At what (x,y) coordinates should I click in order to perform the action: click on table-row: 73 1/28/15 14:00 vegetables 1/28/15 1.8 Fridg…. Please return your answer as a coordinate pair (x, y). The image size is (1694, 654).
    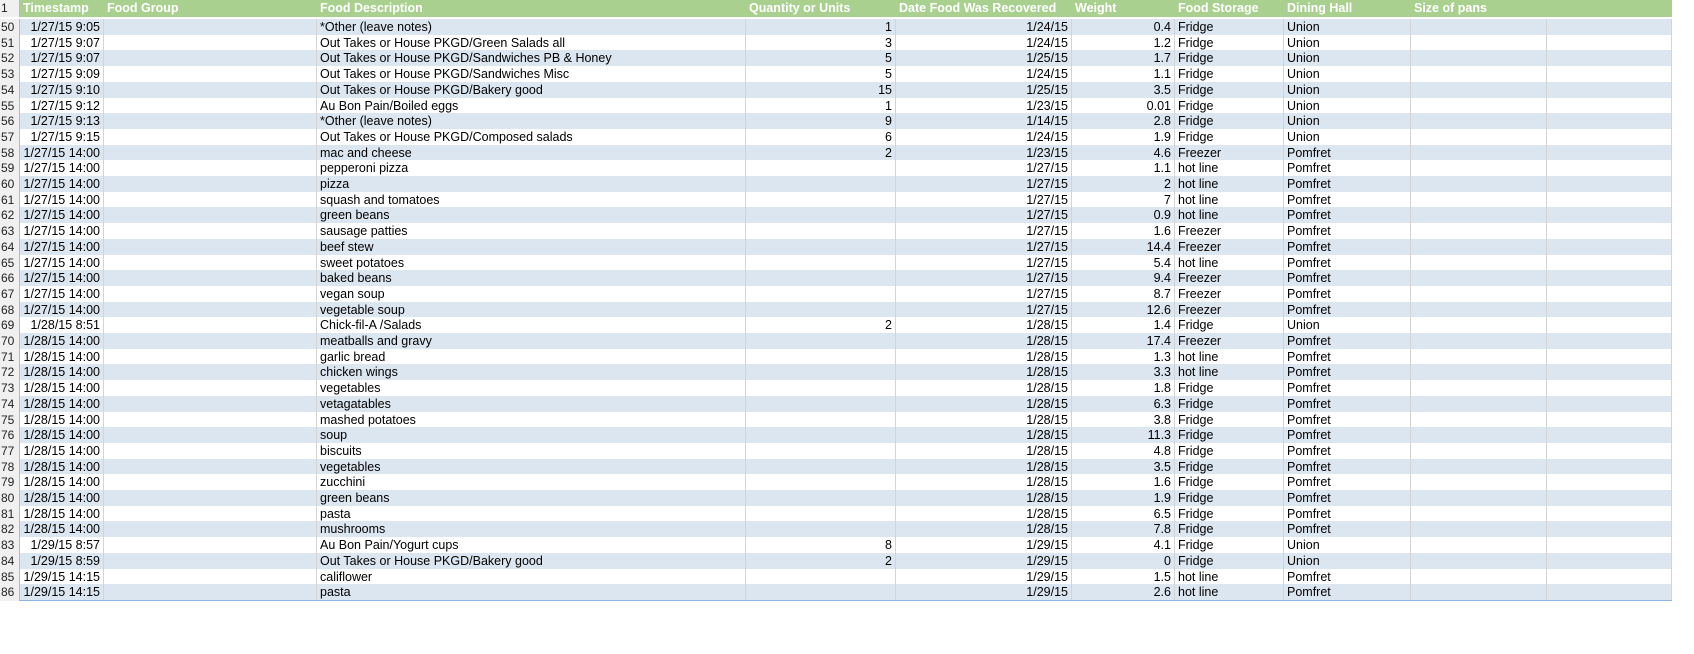
    Looking at the image, I should click on (847, 389).